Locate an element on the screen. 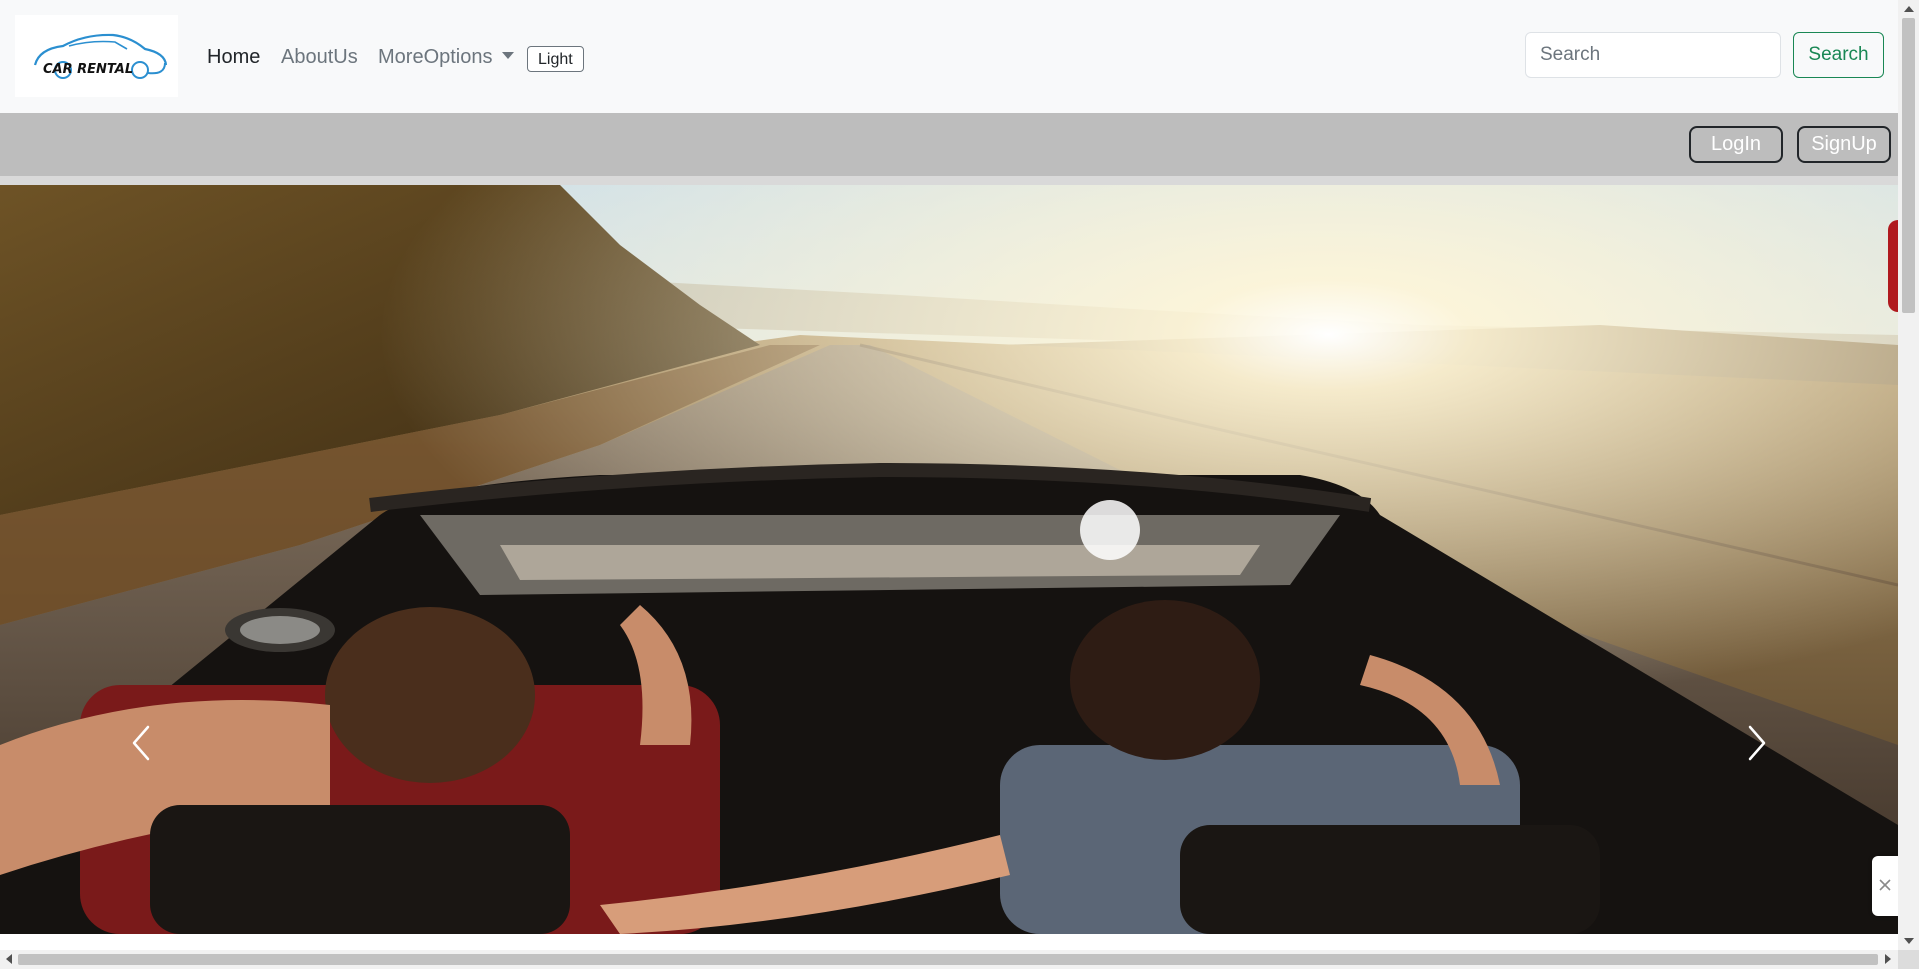 The image size is (1919, 969). car-logo-icon: CAR RENTAL is located at coordinates (100, 56).